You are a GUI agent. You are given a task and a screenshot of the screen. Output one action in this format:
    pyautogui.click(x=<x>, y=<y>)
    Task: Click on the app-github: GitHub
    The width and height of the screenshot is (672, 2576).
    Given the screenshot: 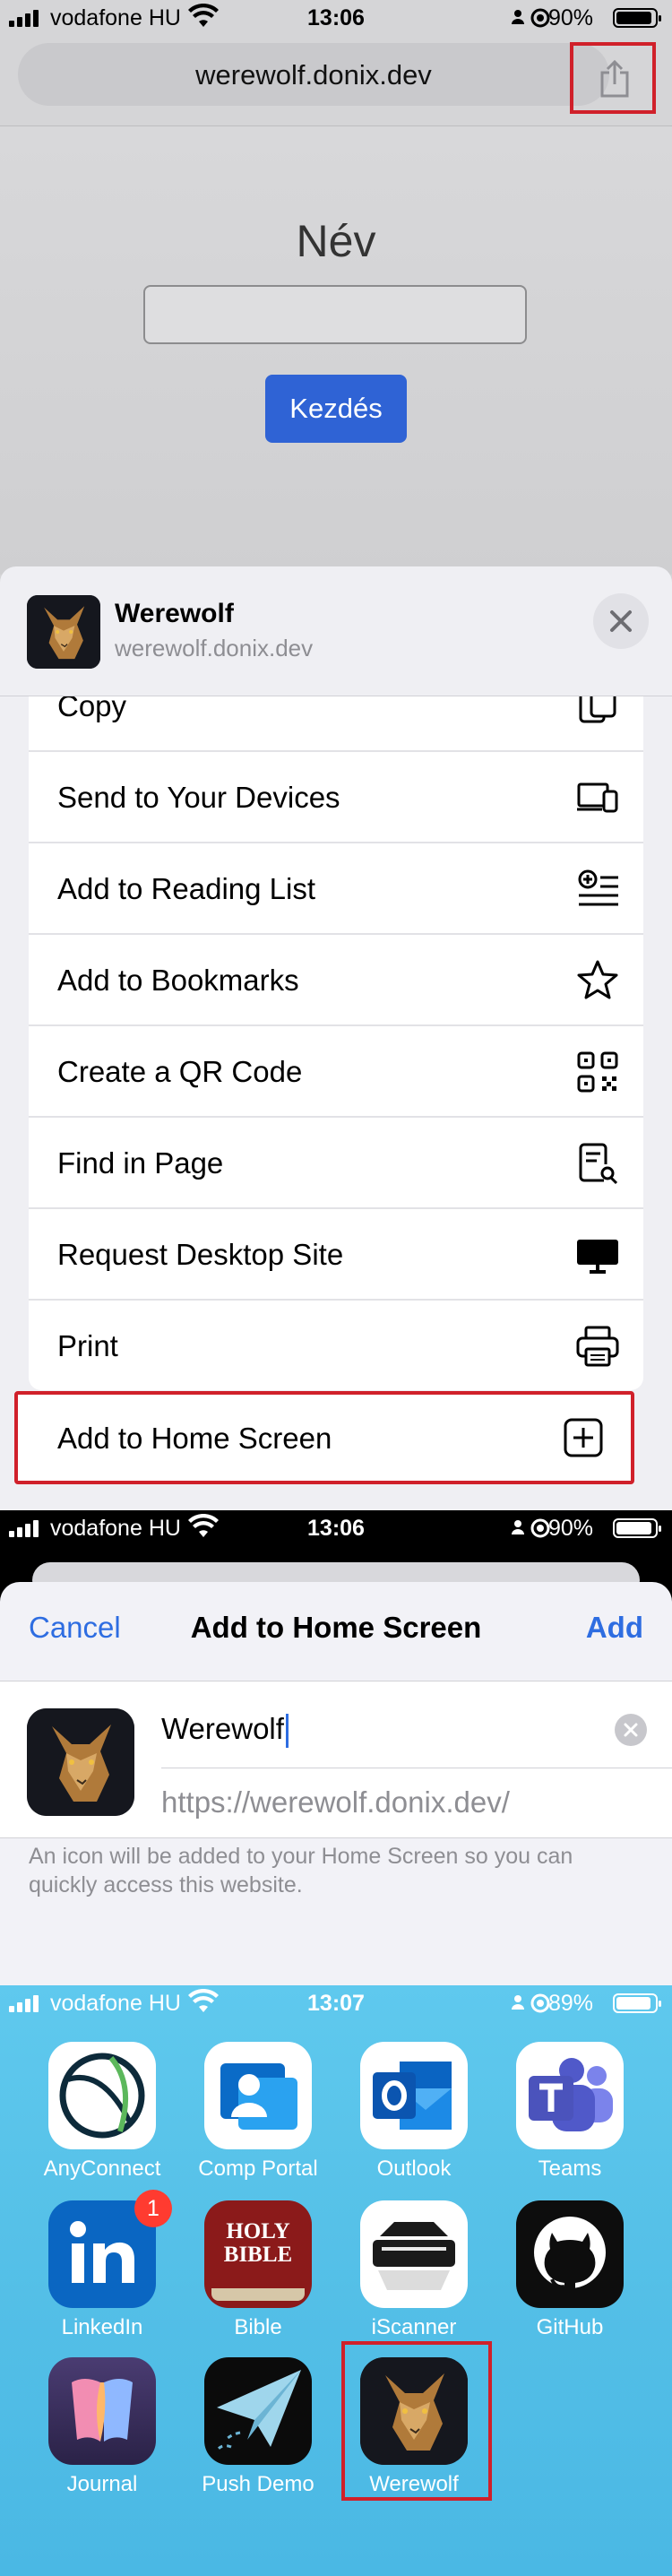 What is the action you would take?
    pyautogui.click(x=571, y=2276)
    